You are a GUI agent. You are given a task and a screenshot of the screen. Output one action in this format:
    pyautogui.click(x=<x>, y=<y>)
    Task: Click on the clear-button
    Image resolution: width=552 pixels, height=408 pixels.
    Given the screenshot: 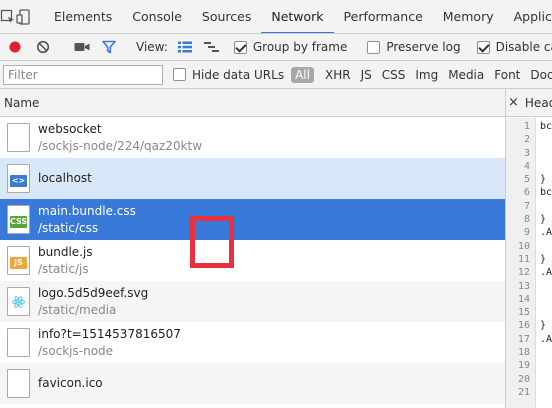 What is the action you would take?
    pyautogui.click(x=40, y=47)
    